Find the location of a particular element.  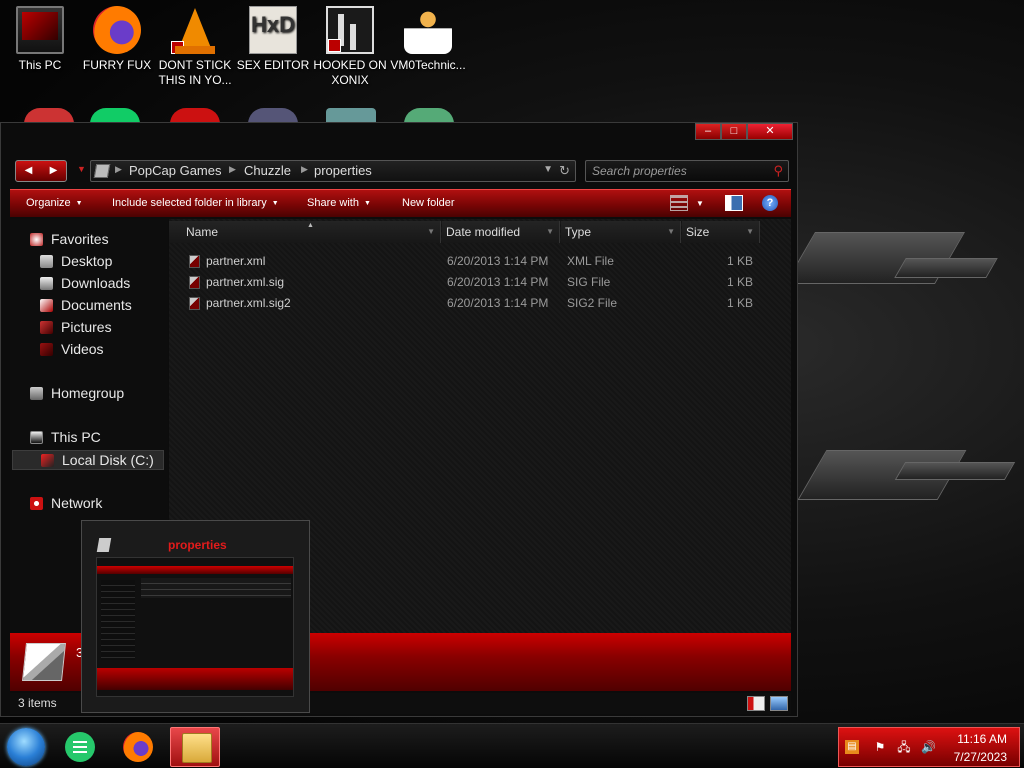

nav-desktop: Desktop is located at coordinates (76, 261).